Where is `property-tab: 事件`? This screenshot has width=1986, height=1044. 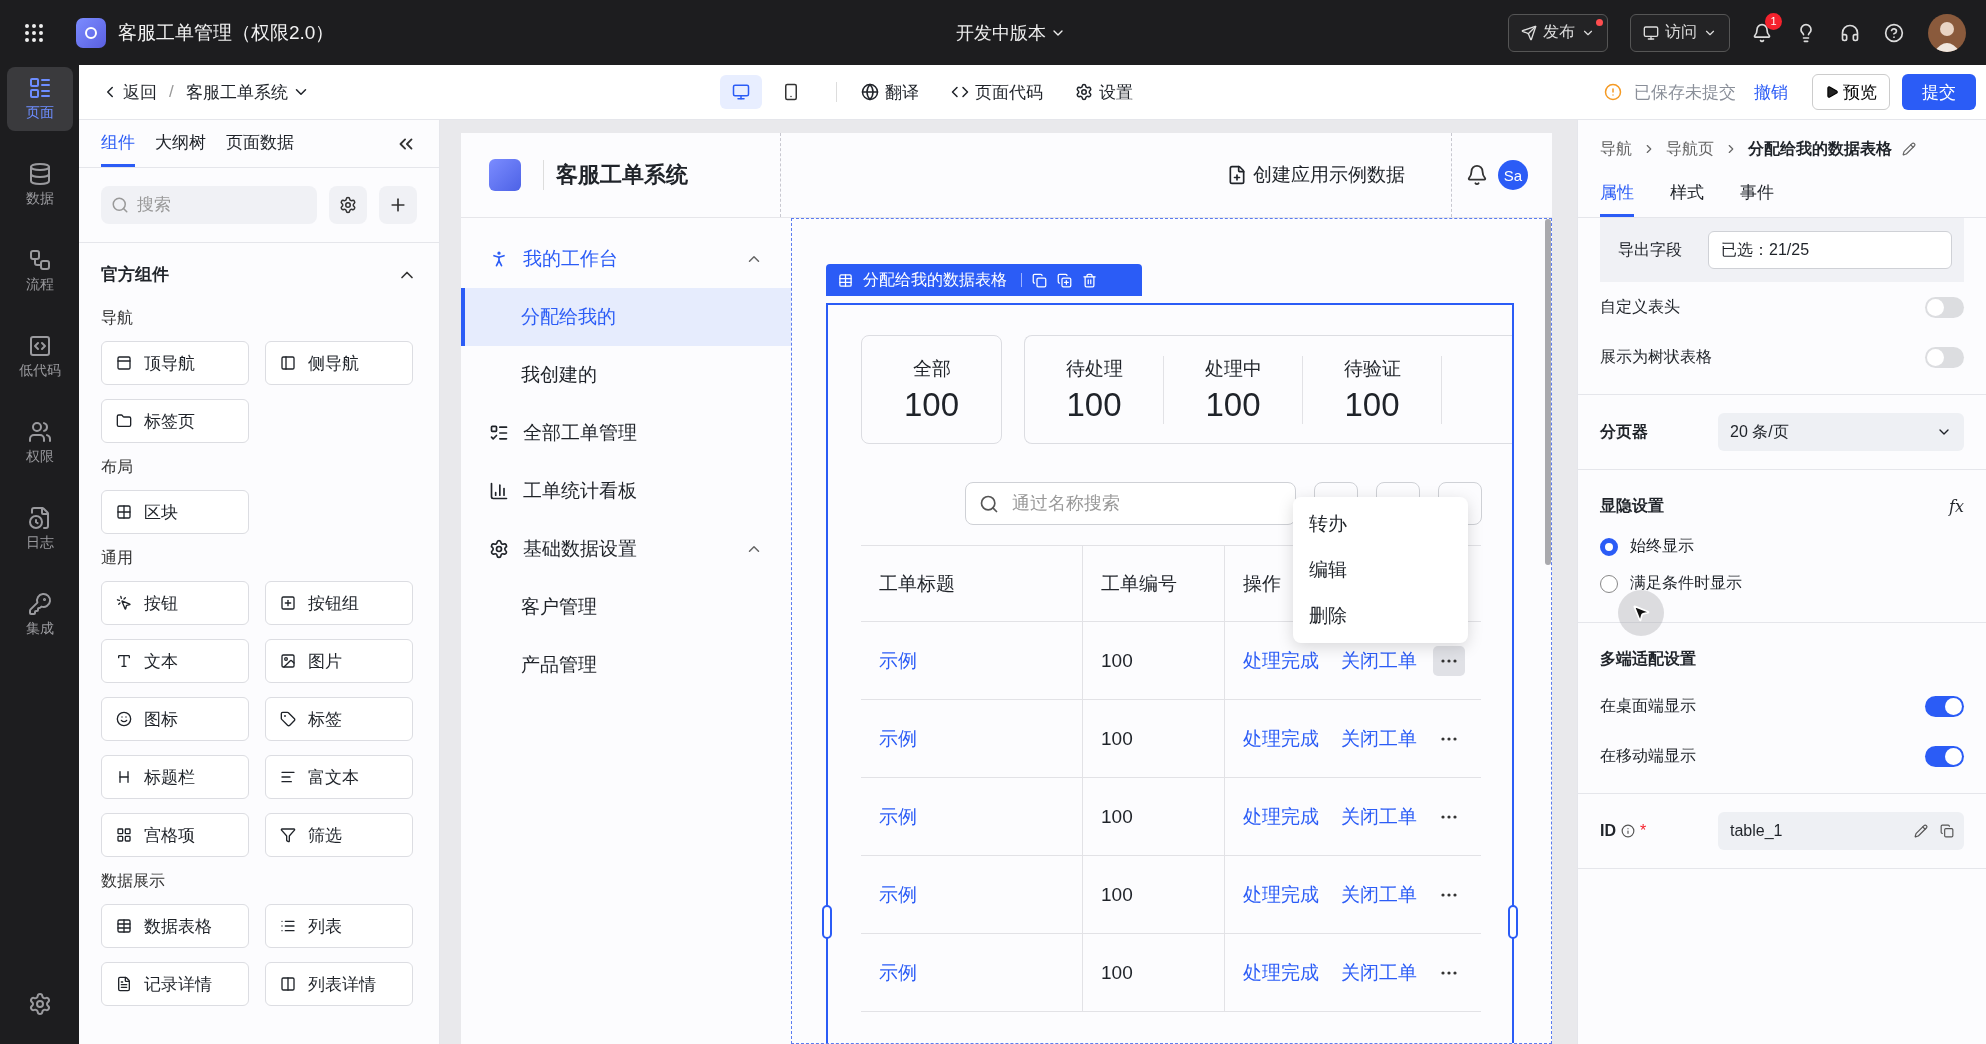
property-tab: 事件 is located at coordinates (1757, 199).